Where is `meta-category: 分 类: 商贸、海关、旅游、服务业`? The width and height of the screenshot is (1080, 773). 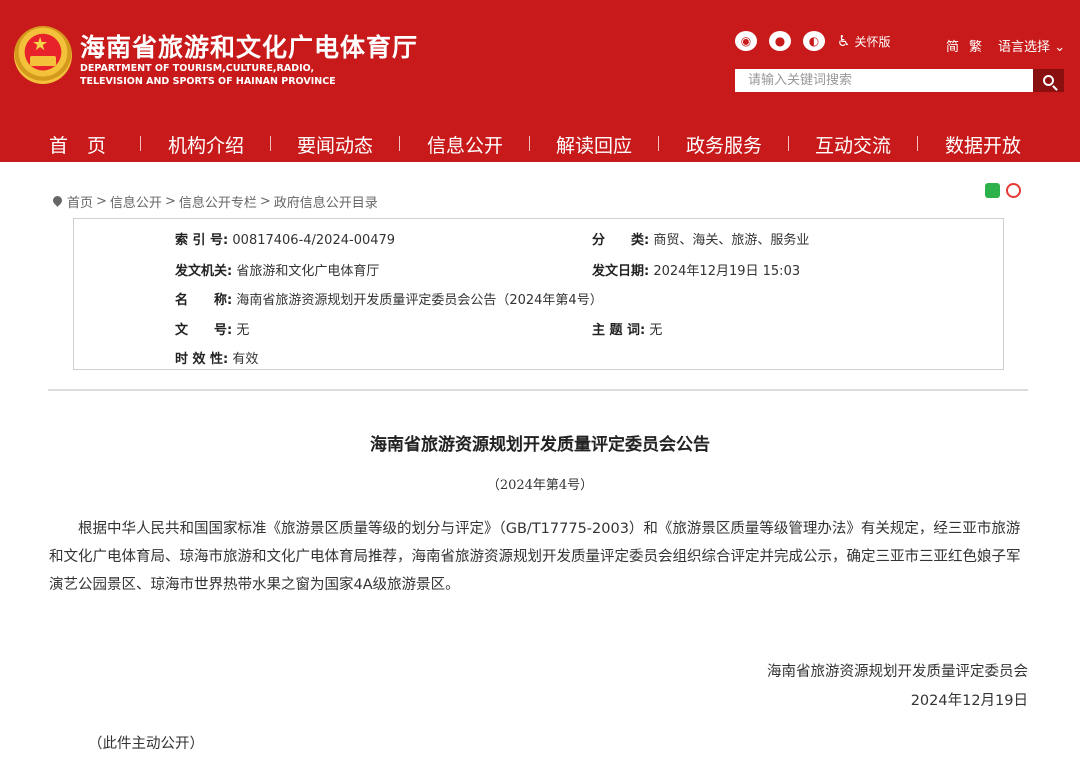 meta-category: 分 类: 商贸、海关、旅游、服务业 is located at coordinates (700, 238).